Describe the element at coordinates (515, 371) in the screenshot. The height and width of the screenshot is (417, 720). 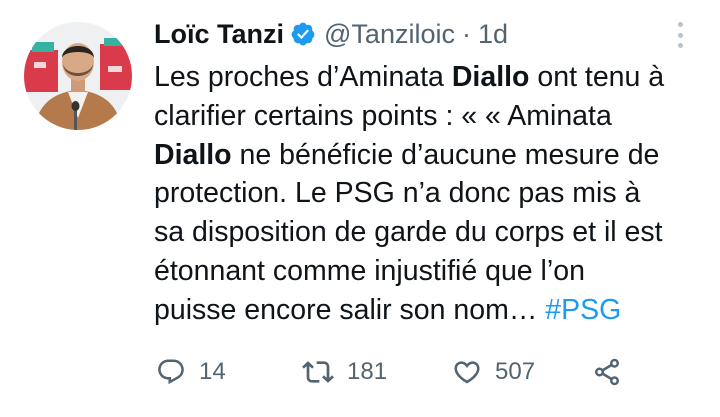
I see `like-count: 507` at that location.